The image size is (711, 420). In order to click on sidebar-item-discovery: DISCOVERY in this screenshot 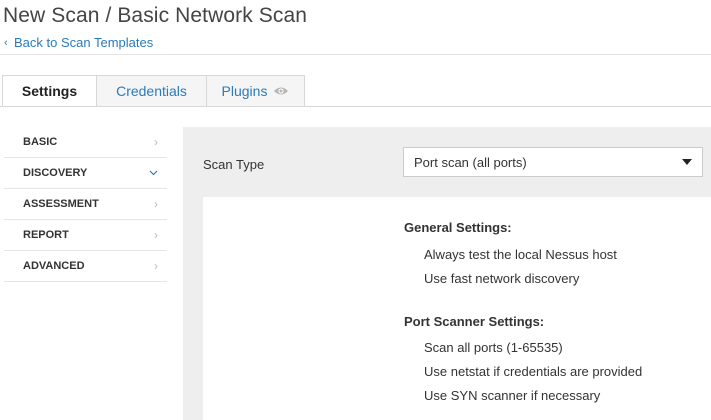, I will do `click(85, 173)`.